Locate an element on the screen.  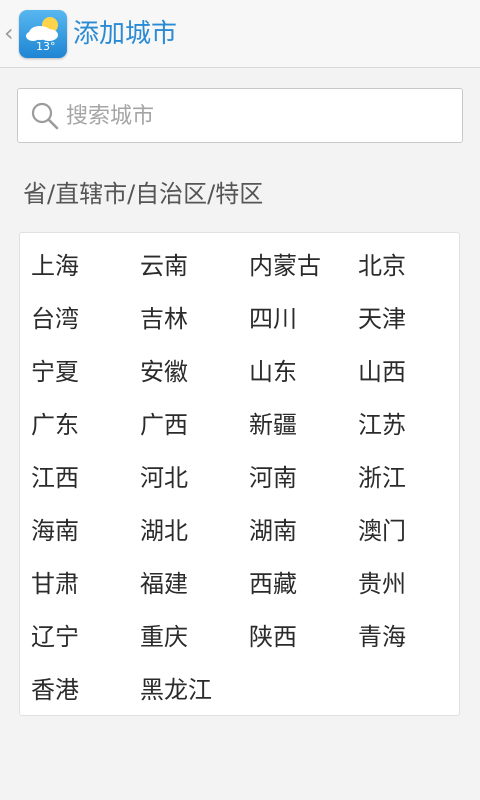
city-item: 宁夏 is located at coordinates (85, 378).